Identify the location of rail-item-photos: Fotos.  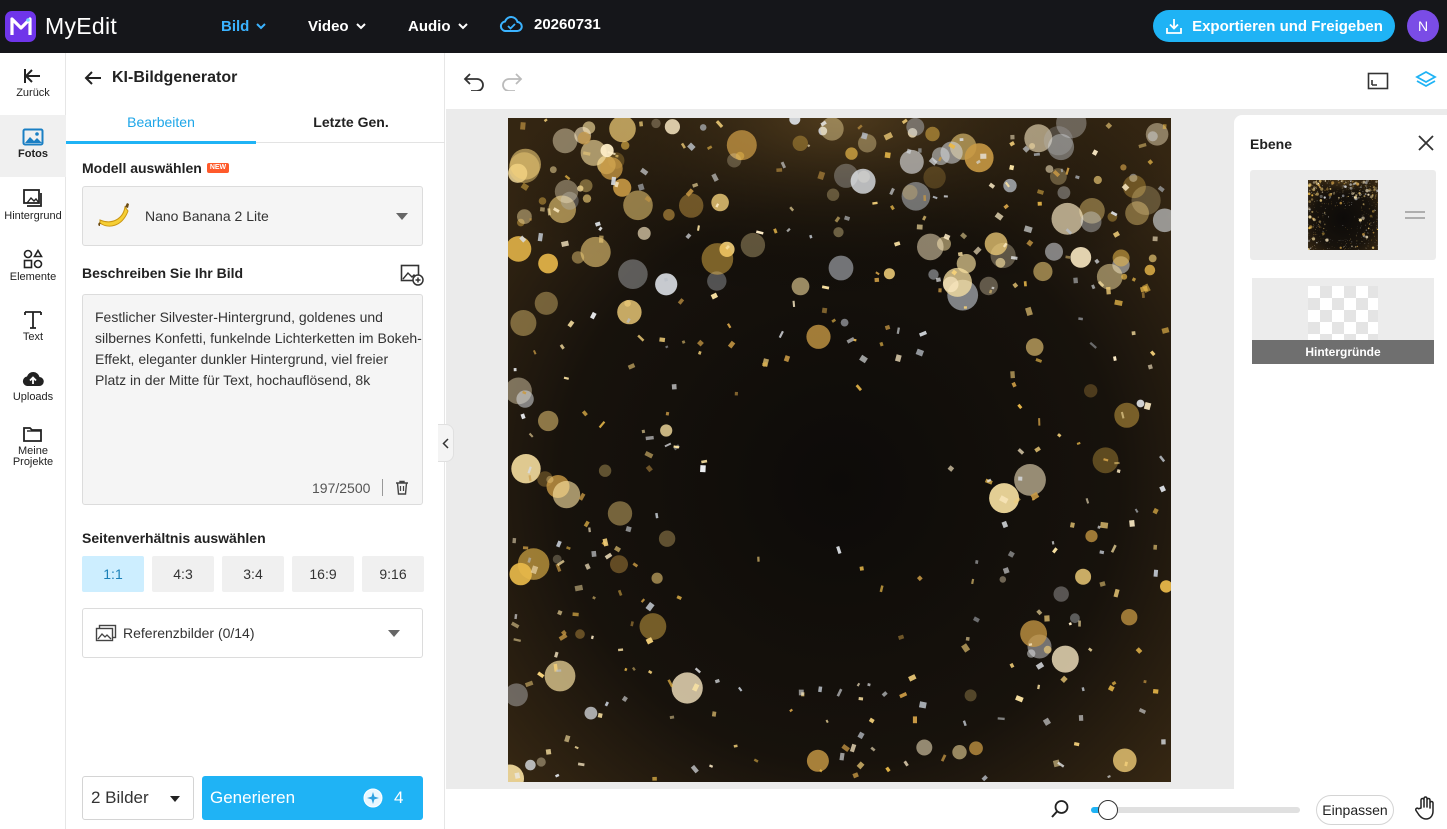
(33, 146).